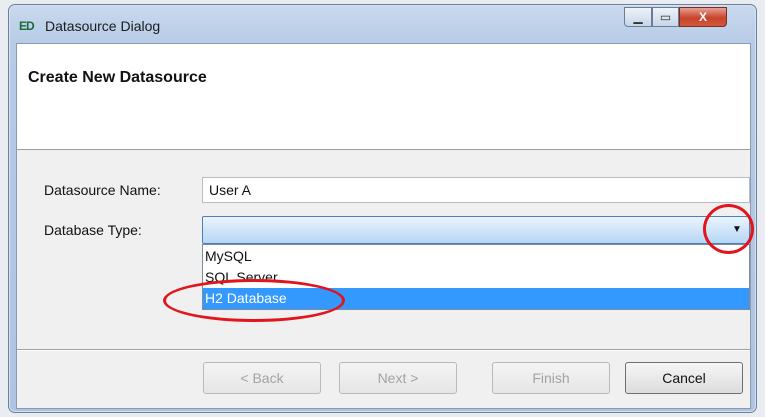 This screenshot has width=765, height=417. What do you see at coordinates (382, 25) in the screenshot?
I see `title-bar: ED Datasource Dialog ▁ ▭ X` at bounding box center [382, 25].